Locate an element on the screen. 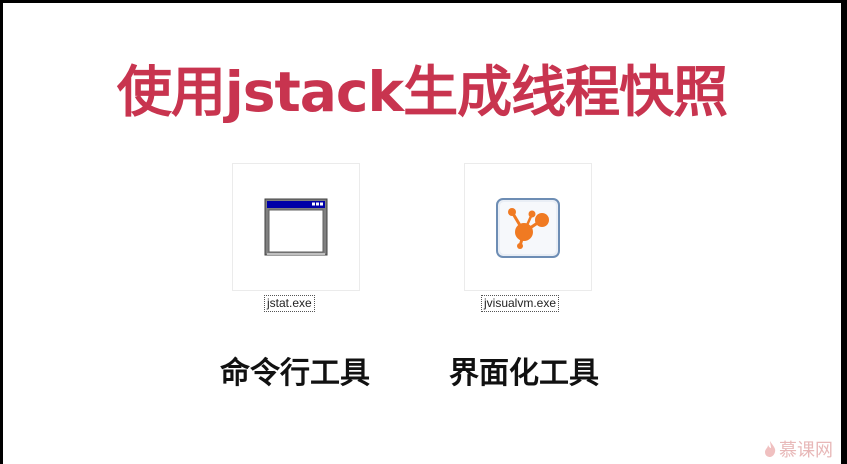  watermark-text: 慕课网 is located at coordinates (806, 450).